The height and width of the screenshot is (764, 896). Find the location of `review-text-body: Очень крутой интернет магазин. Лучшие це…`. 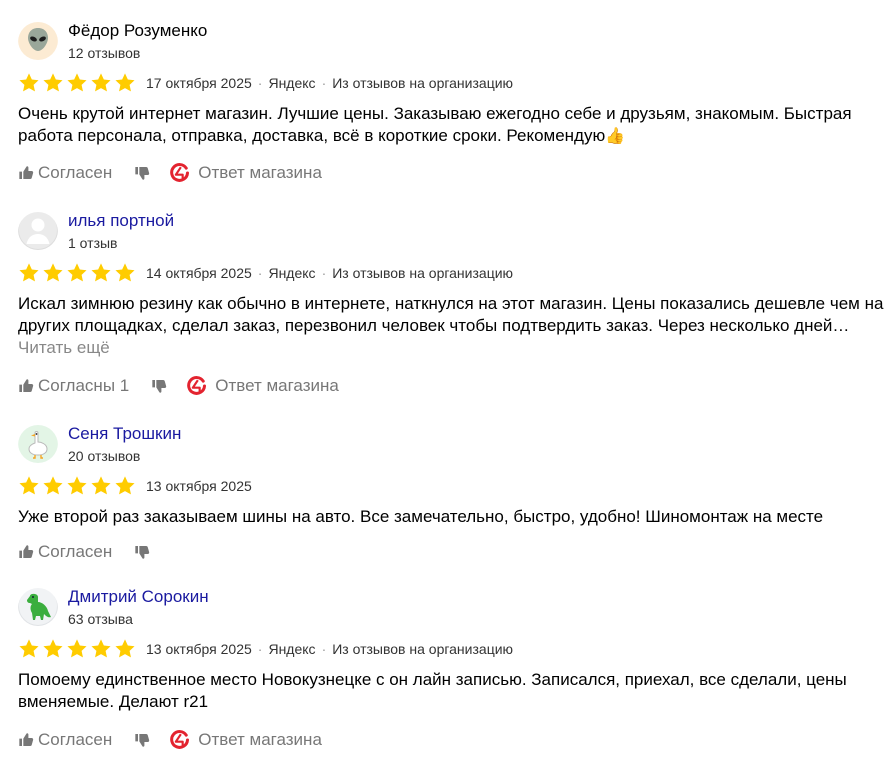

review-text-body: Очень крутой интернет магазин. Лучшие це… is located at coordinates (435, 124).